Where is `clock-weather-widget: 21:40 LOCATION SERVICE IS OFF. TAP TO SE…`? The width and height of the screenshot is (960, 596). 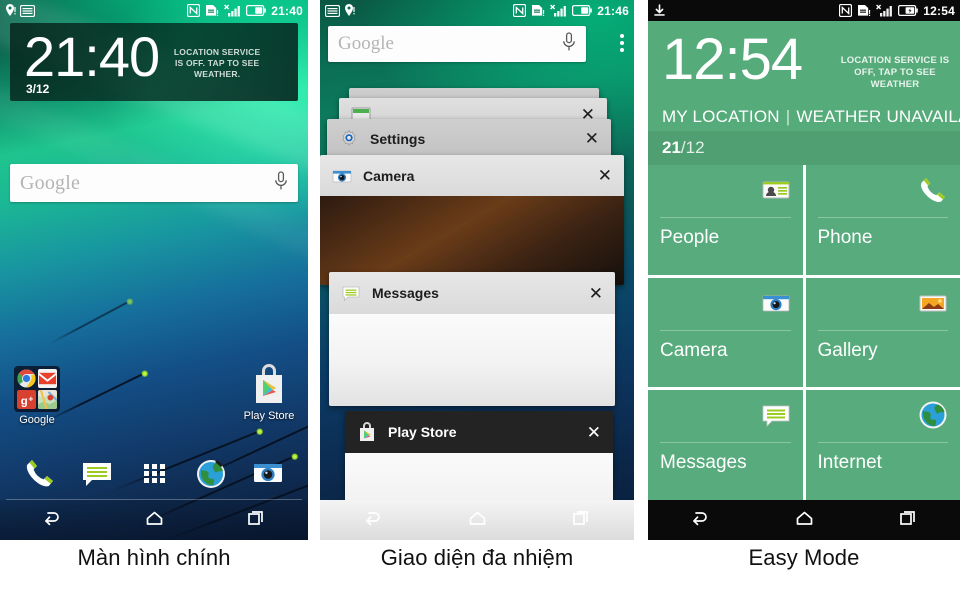
clock-weather-widget: 21:40 LOCATION SERVICE IS OFF. TAP TO SE… is located at coordinates (154, 62).